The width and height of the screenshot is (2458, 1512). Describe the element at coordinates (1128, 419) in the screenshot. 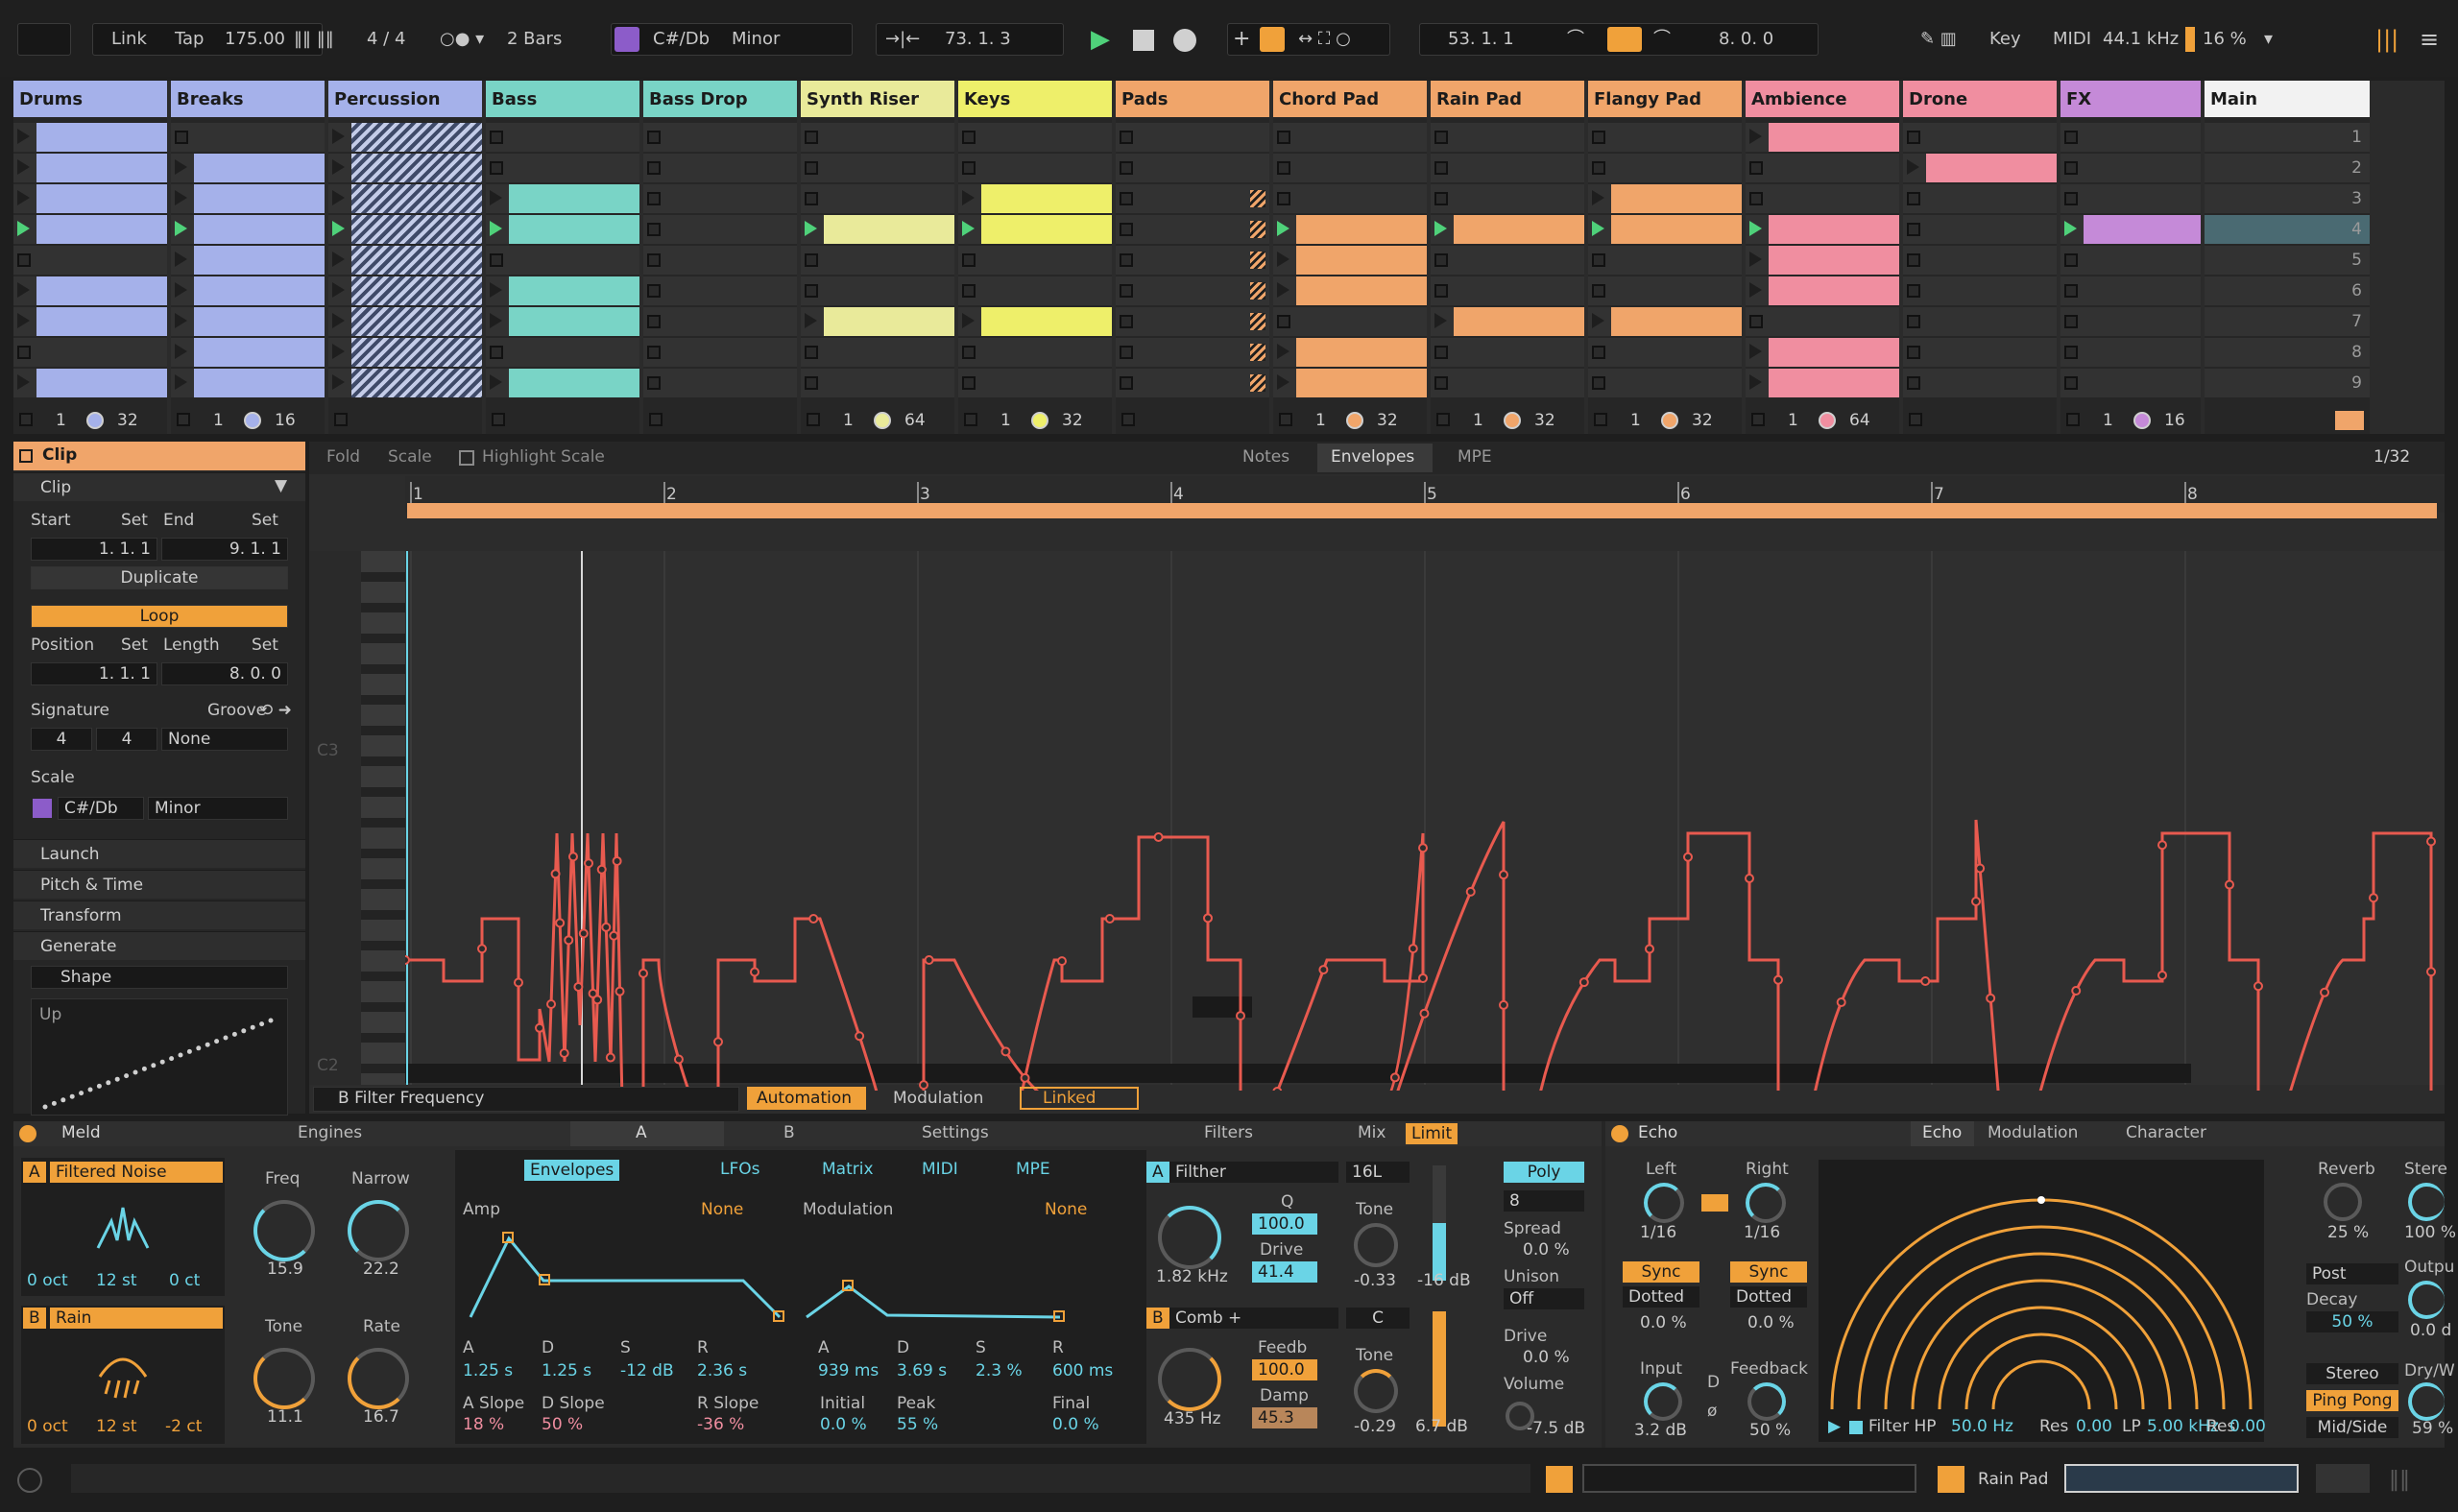

I see `stop-button` at that location.